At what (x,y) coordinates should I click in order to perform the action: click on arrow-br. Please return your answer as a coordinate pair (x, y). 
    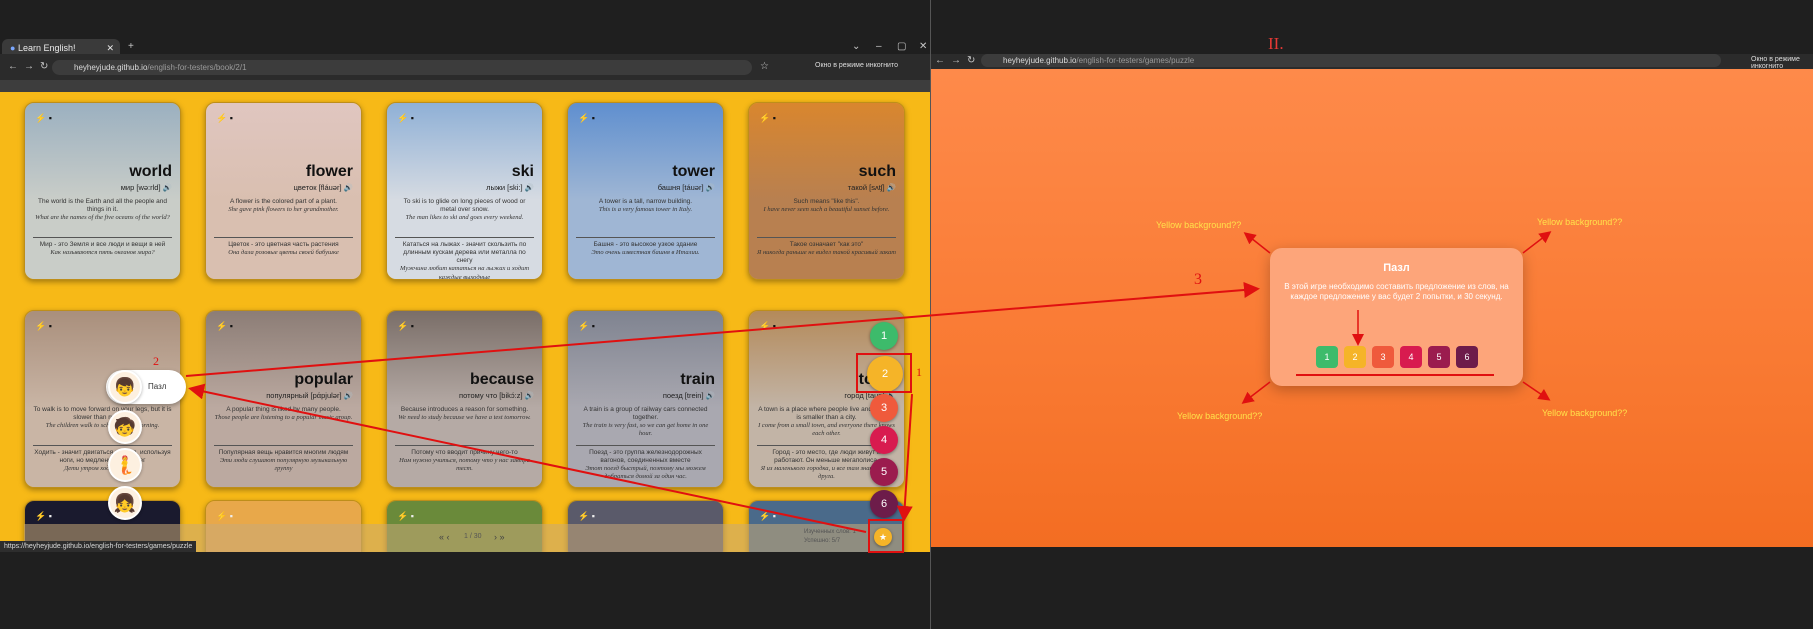
    Looking at the image, I should click on (1536, 391).